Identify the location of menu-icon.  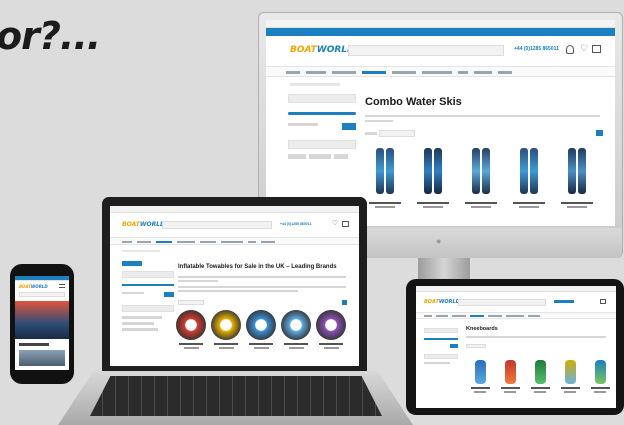
(62, 286).